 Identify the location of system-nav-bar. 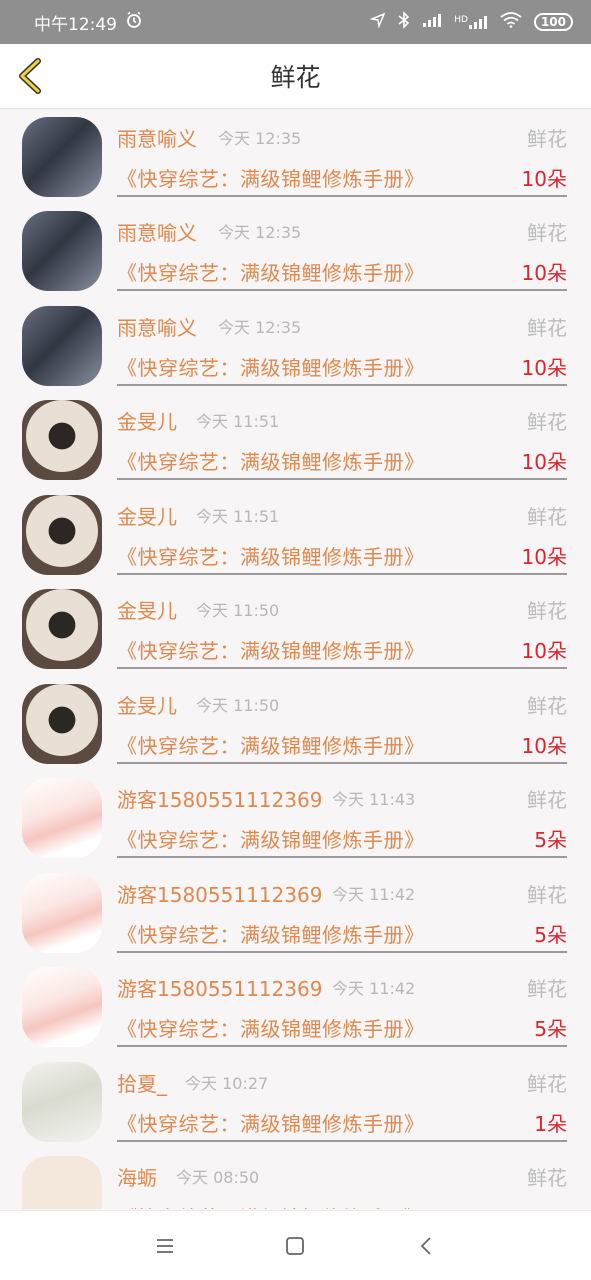
(295, 1245).